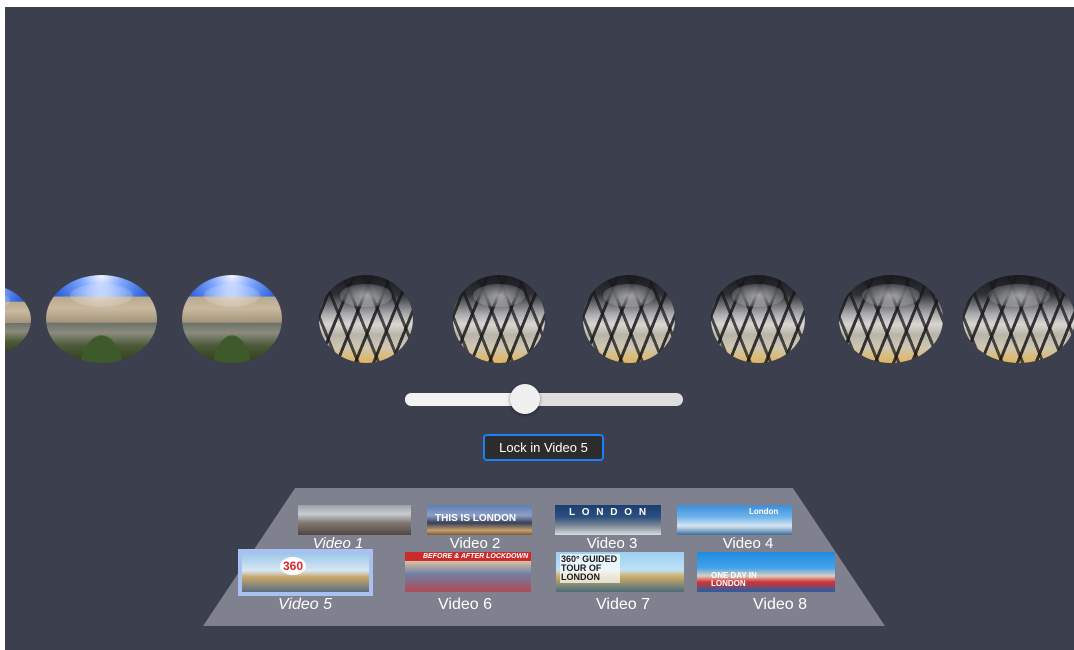 The width and height of the screenshot is (1074, 650). Describe the element at coordinates (476, 556) in the screenshot. I see `thumbnail-text-6: BEFORE & AFTER LOCKDOWN` at that location.